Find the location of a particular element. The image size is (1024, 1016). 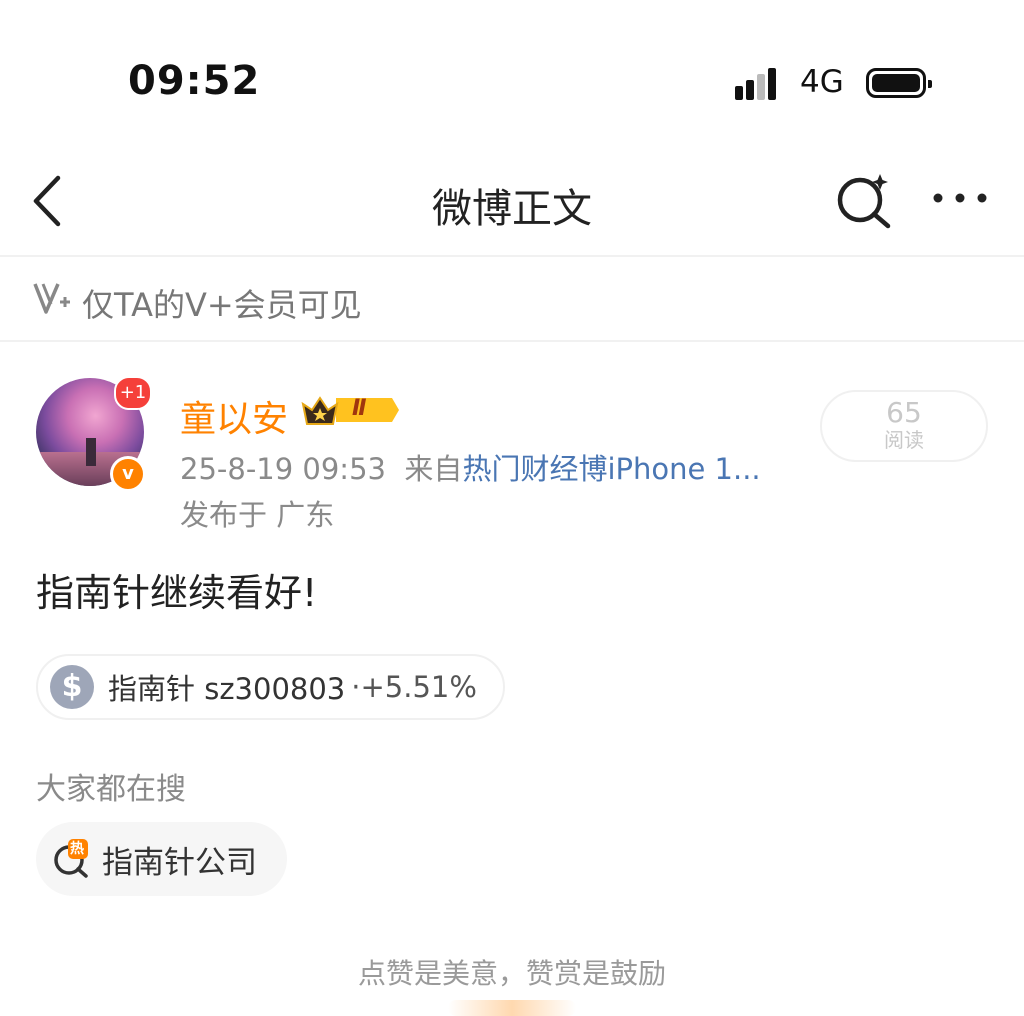

search-sparkle-icon is located at coordinates (864, 201).